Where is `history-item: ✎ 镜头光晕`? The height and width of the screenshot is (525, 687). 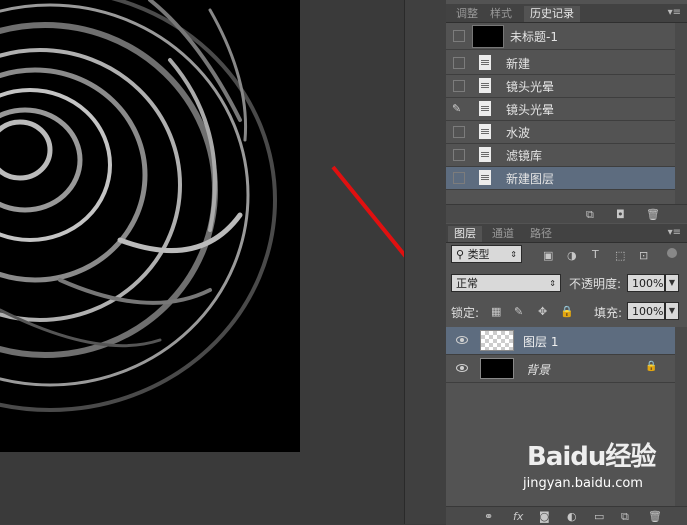
history-item: ✎ 镜头光晕 is located at coordinates (560, 109).